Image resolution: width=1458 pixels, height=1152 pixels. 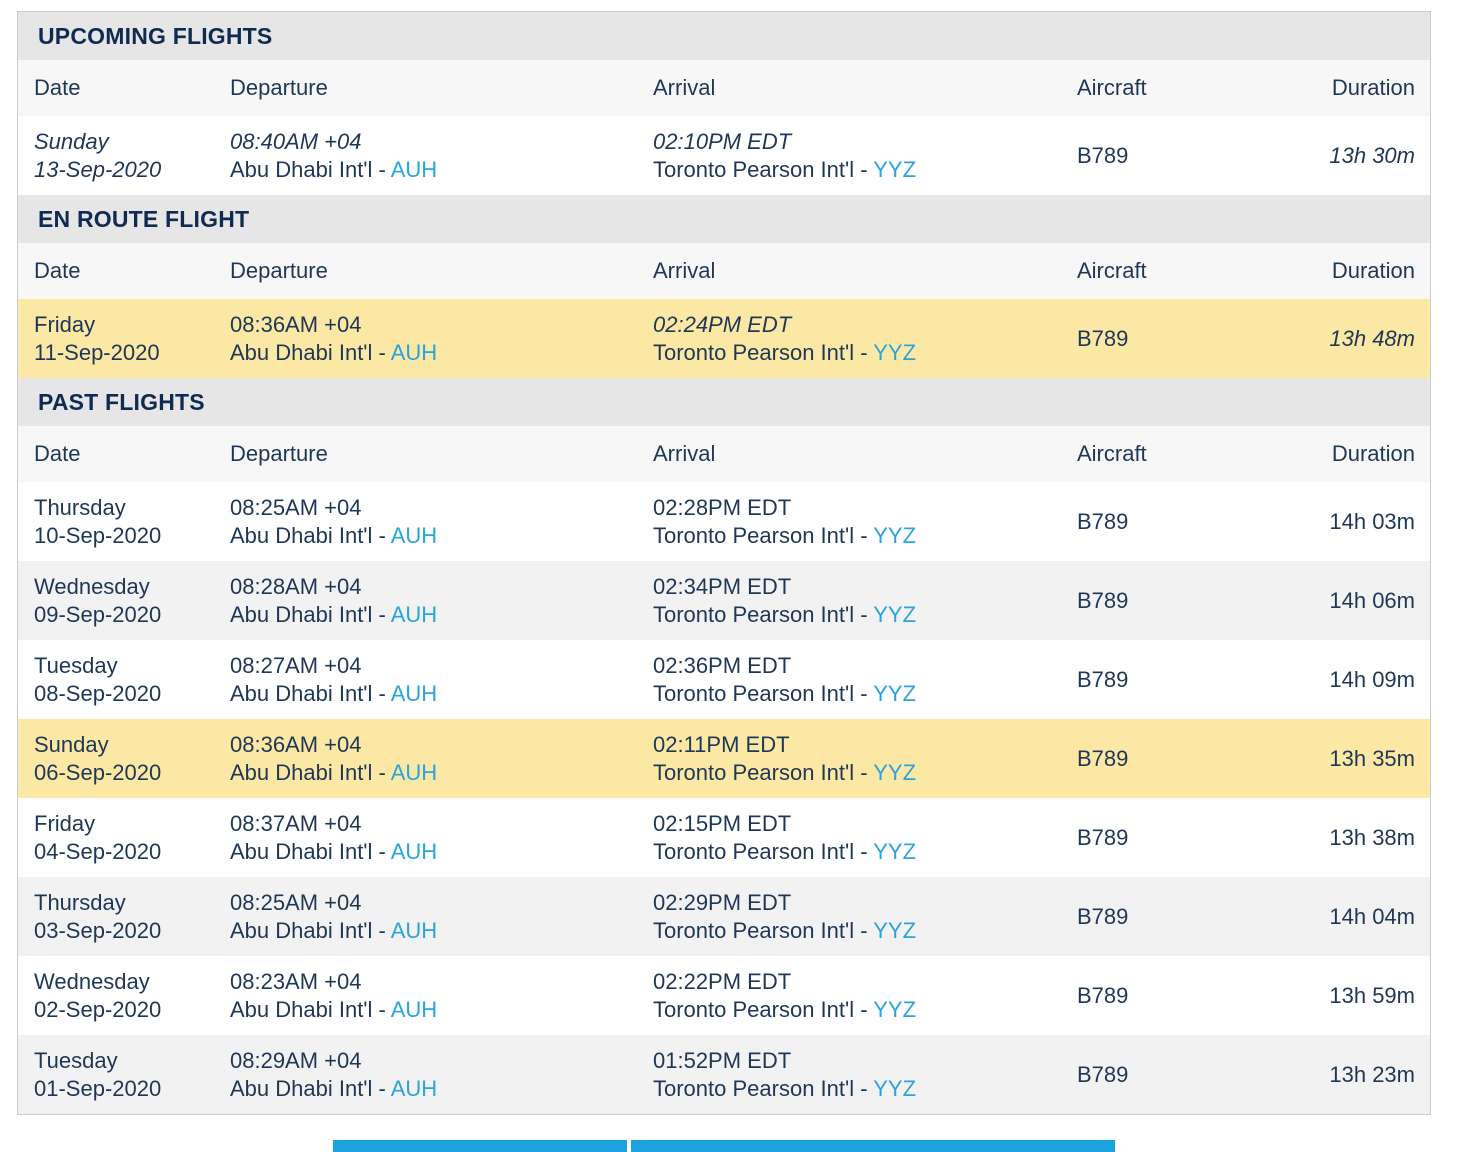 What do you see at coordinates (1372, 758) in the screenshot?
I see `flight-duration: 13h 35m` at bounding box center [1372, 758].